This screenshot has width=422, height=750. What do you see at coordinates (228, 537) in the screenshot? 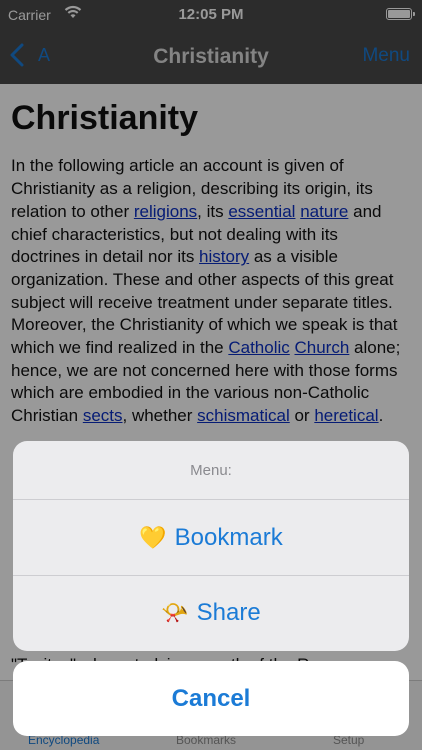
I see `bookmark-label: Bookmark` at bounding box center [228, 537].